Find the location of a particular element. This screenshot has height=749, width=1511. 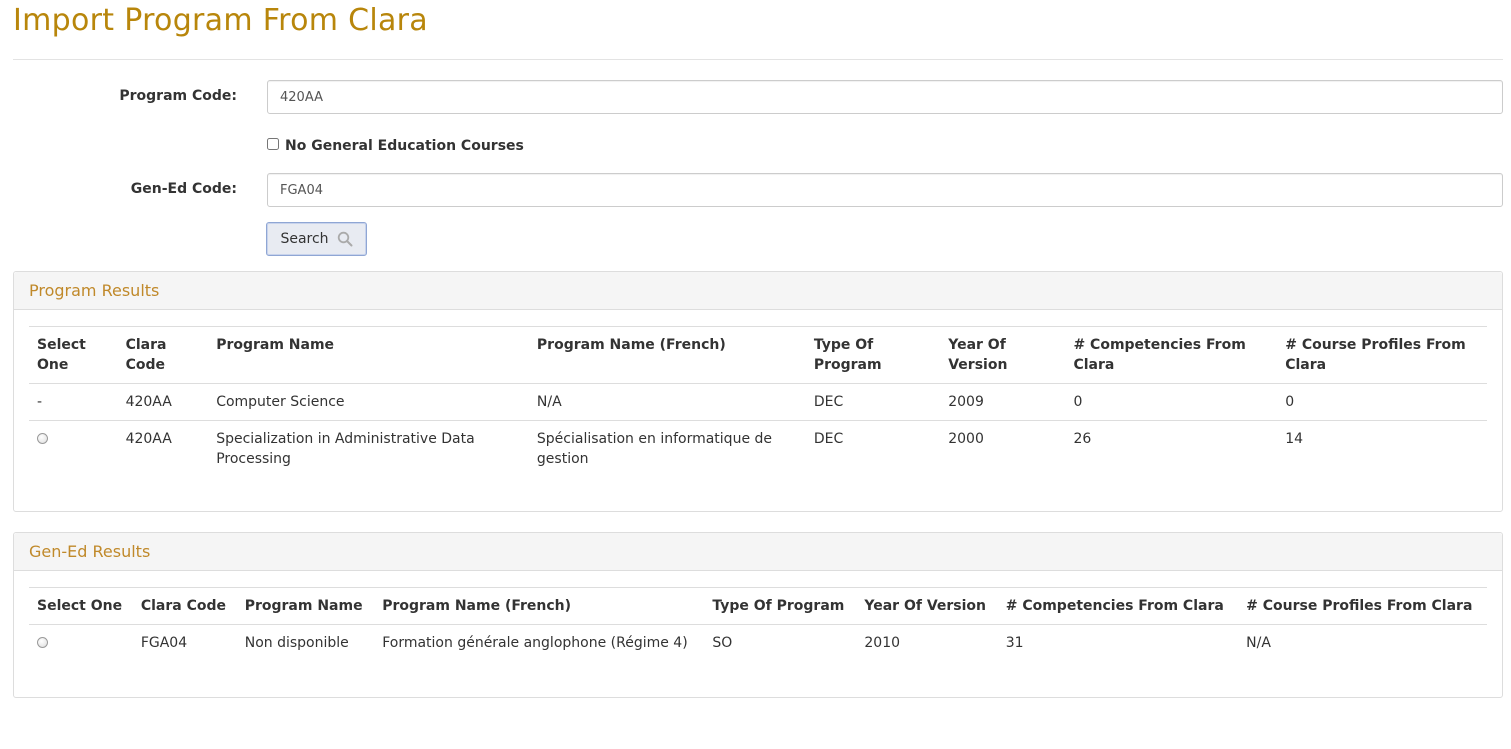

row-select-placeholder: - is located at coordinates (73, 402).